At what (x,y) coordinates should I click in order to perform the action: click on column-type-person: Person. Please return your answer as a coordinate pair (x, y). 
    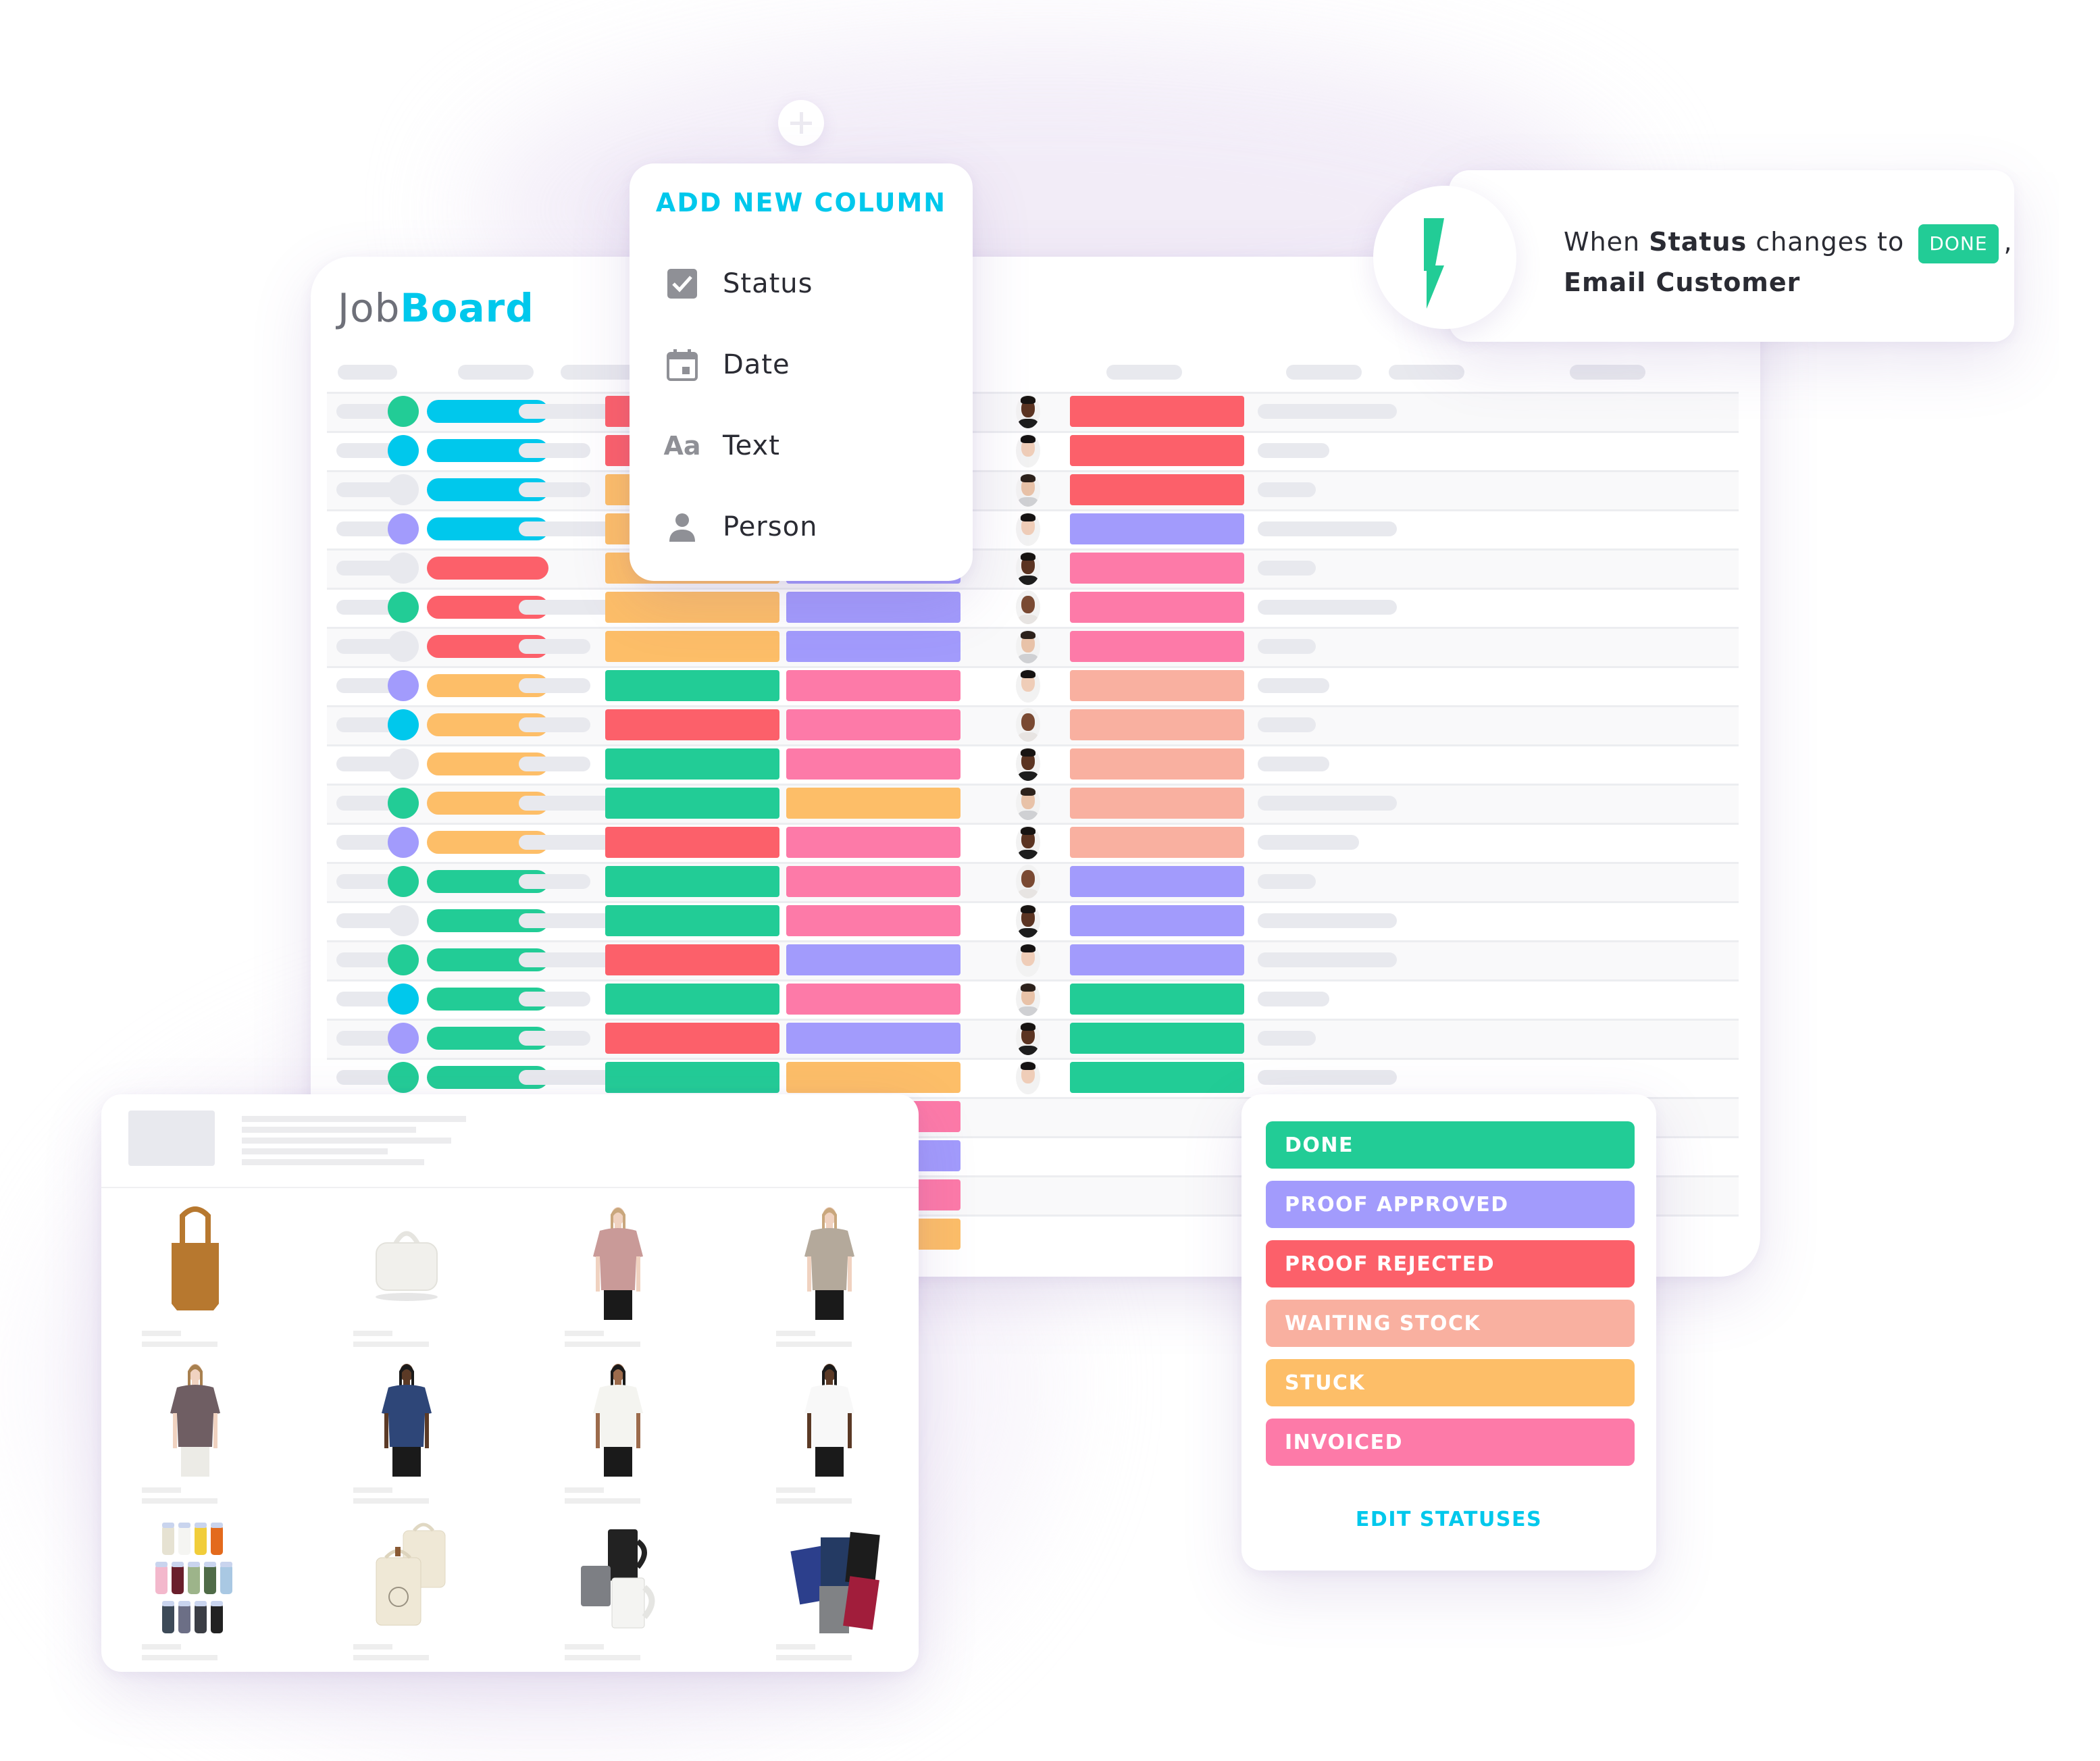
    Looking at the image, I should click on (742, 527).